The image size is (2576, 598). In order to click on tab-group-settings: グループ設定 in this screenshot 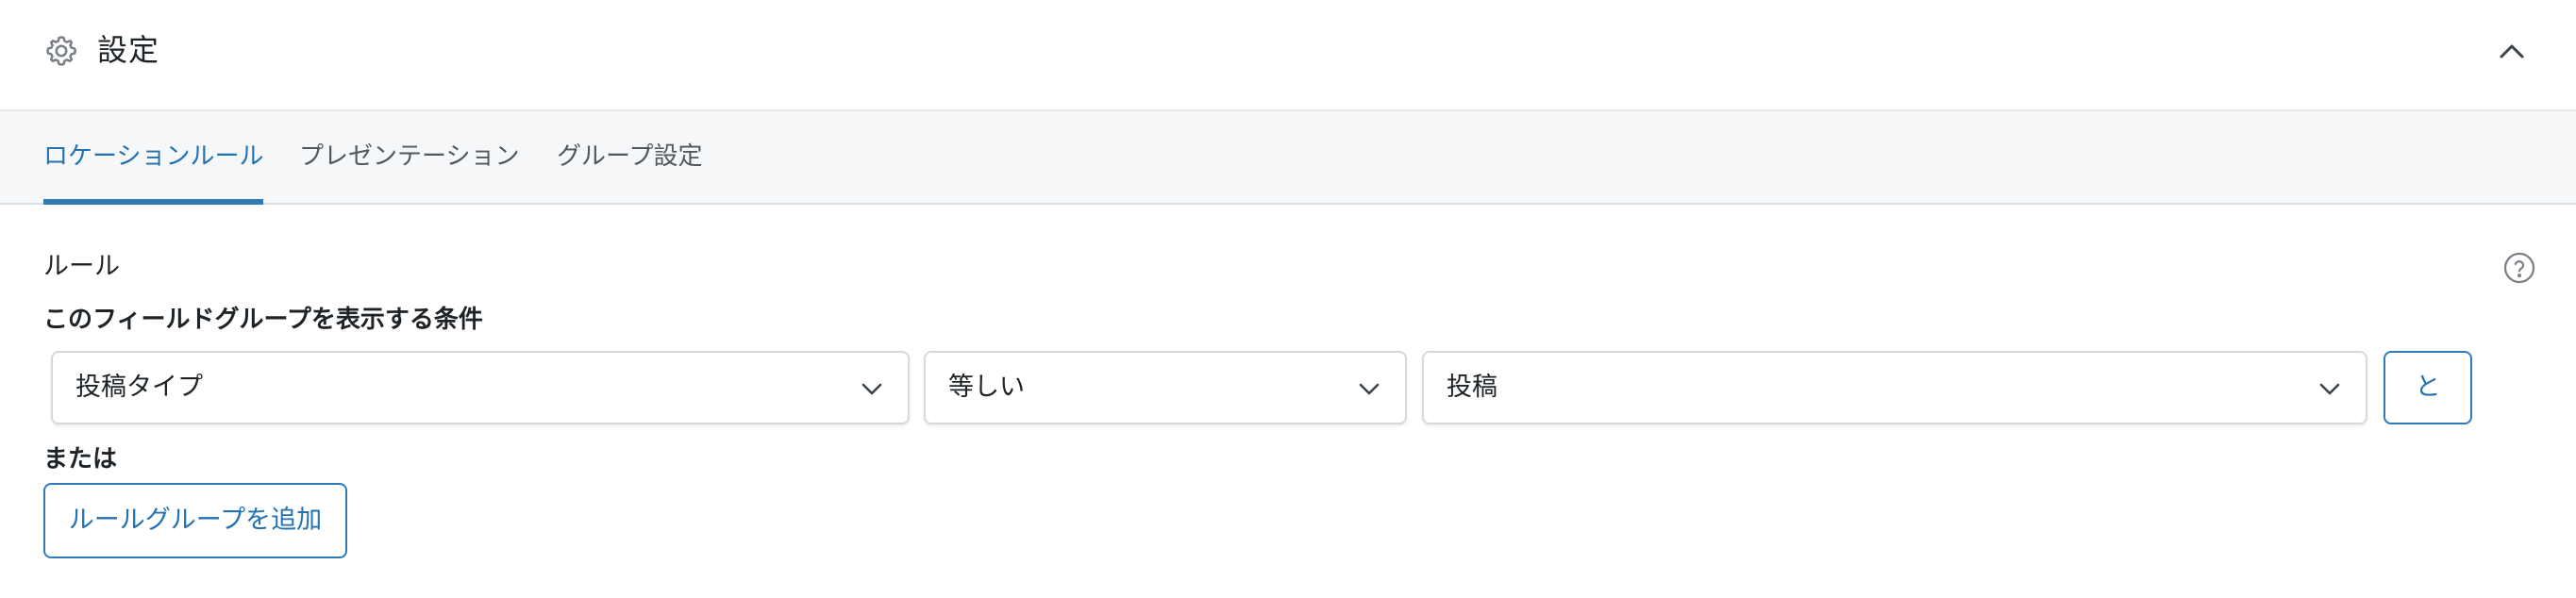, I will do `click(629, 157)`.